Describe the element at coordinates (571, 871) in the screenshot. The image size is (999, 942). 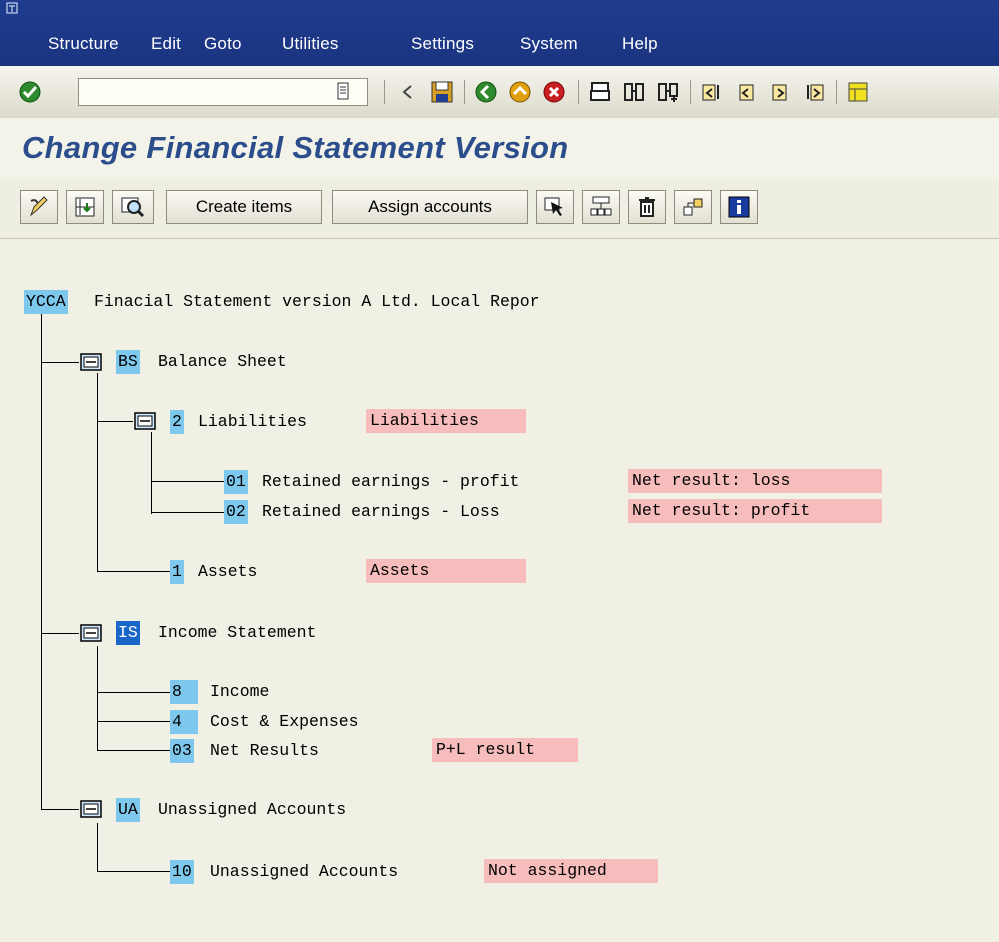
I see `text-type-tag: Not assigned` at that location.